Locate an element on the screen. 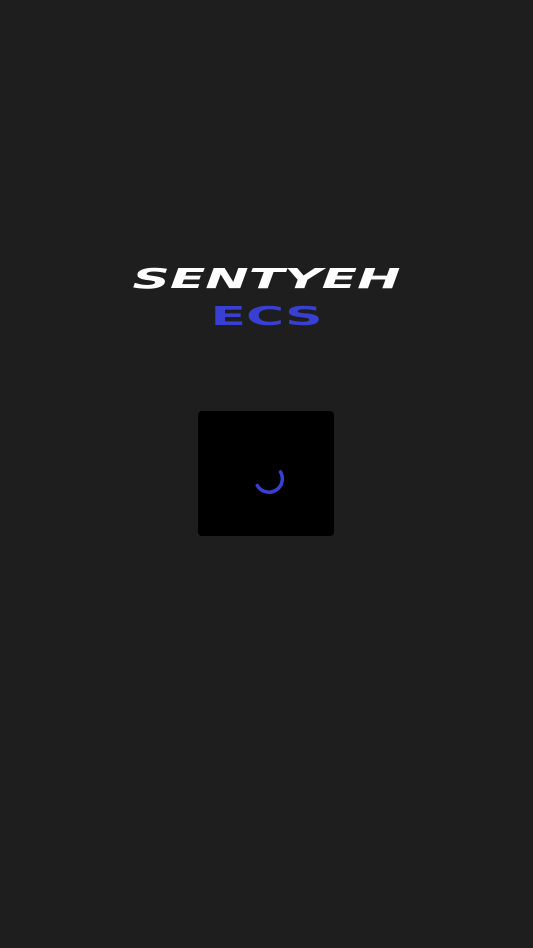 This screenshot has height=948, width=533. brand-name: SENTYEH is located at coordinates (267, 278).